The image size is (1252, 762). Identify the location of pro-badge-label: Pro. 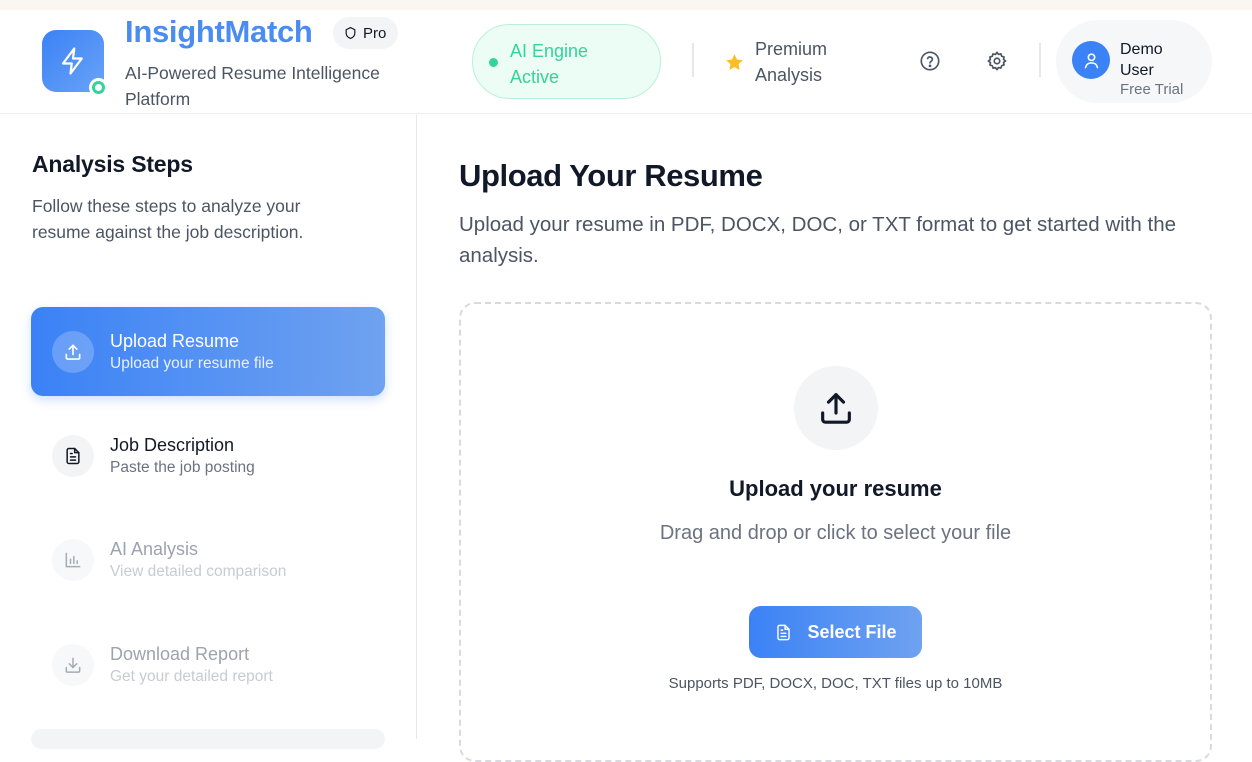
(375, 33).